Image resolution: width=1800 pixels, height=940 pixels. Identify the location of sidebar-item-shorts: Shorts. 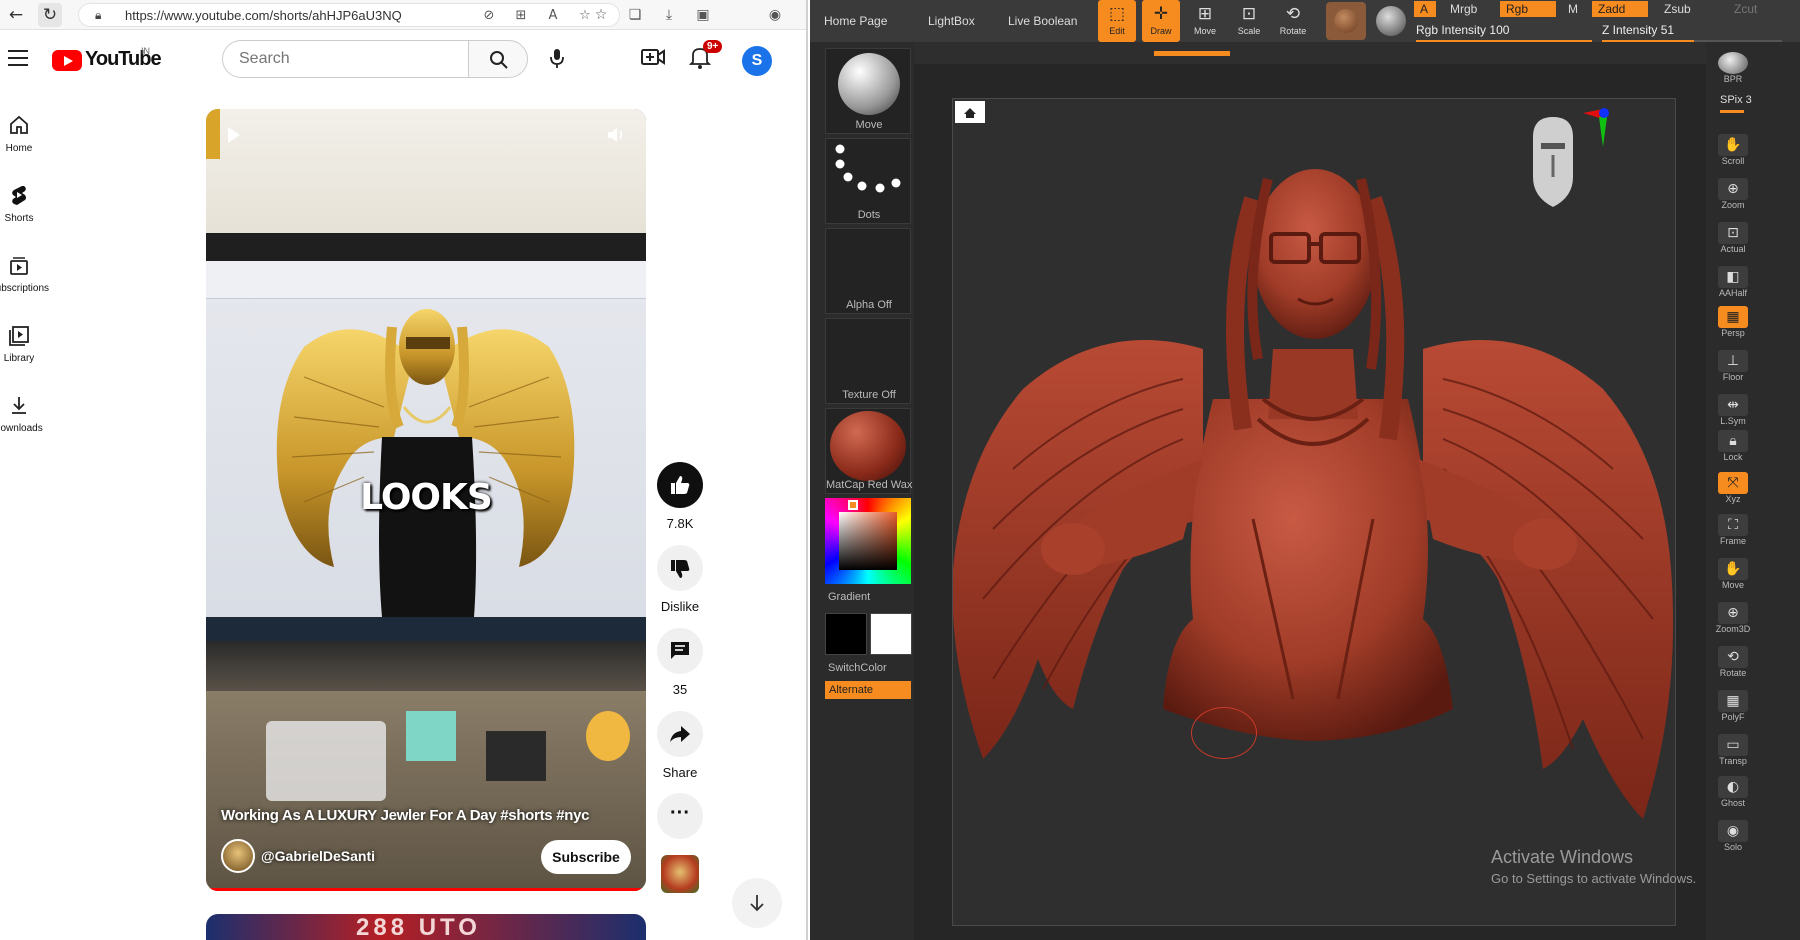
(37, 202).